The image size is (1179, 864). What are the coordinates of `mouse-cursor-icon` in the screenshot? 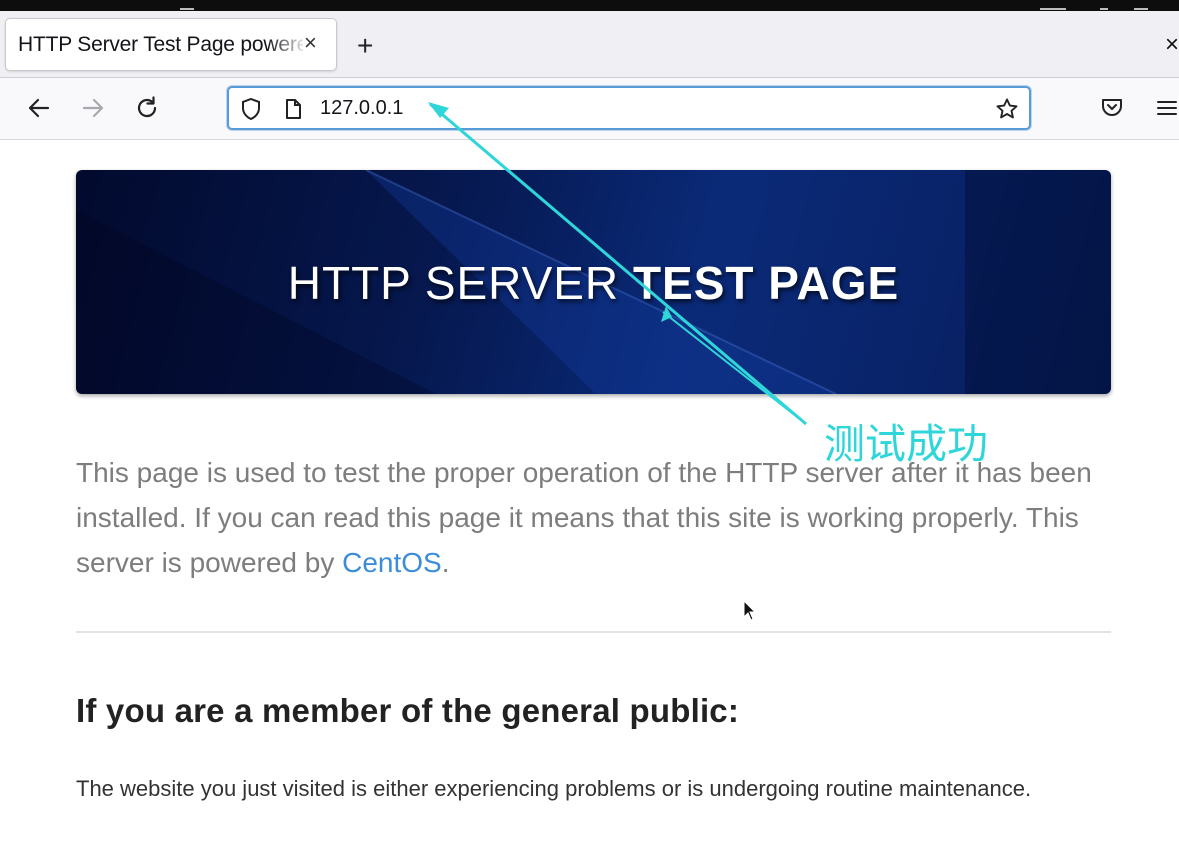 It's located at (750, 610).